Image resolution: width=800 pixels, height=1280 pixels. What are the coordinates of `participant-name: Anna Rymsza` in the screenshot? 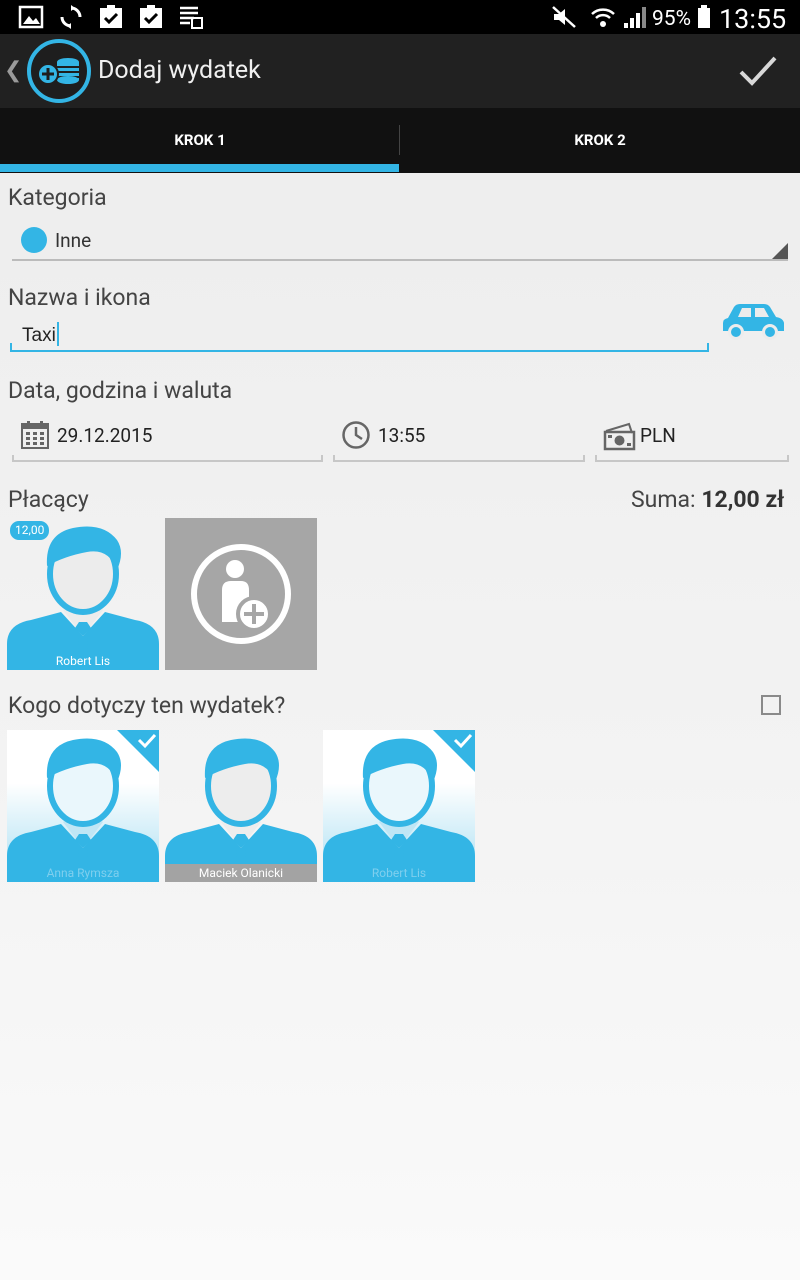 It's located at (83, 873).